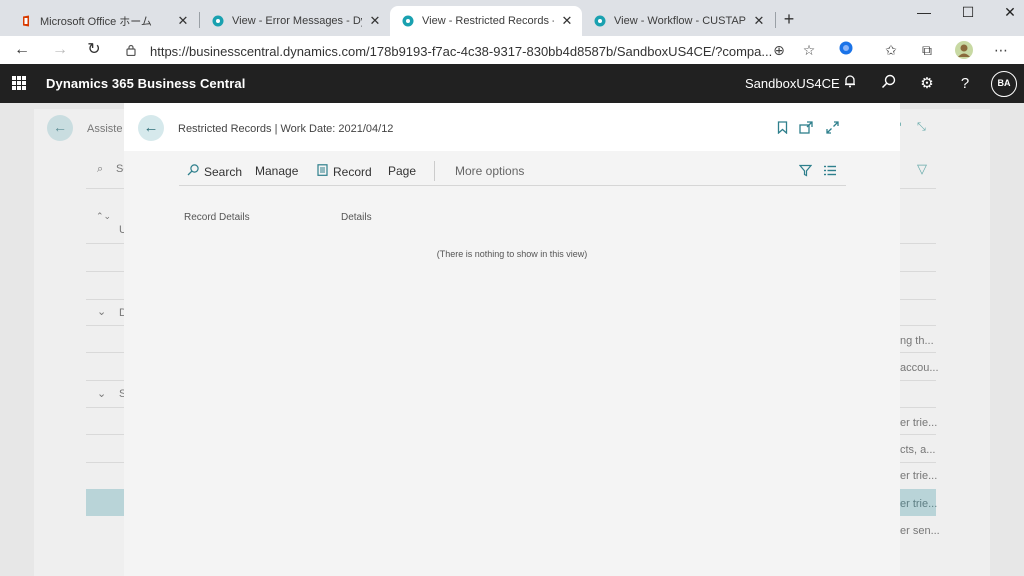 The image size is (1024, 576). What do you see at coordinates (832, 129) in the screenshot?
I see `expand-icon` at bounding box center [832, 129].